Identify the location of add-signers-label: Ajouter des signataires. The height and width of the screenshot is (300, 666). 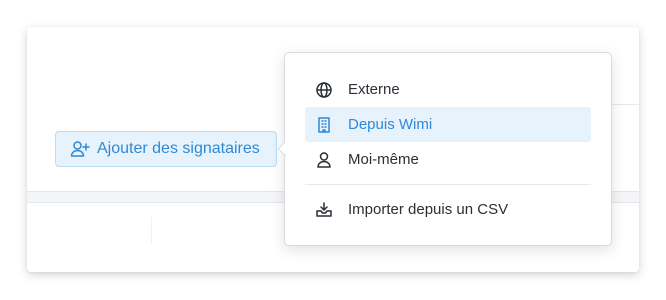
(178, 148).